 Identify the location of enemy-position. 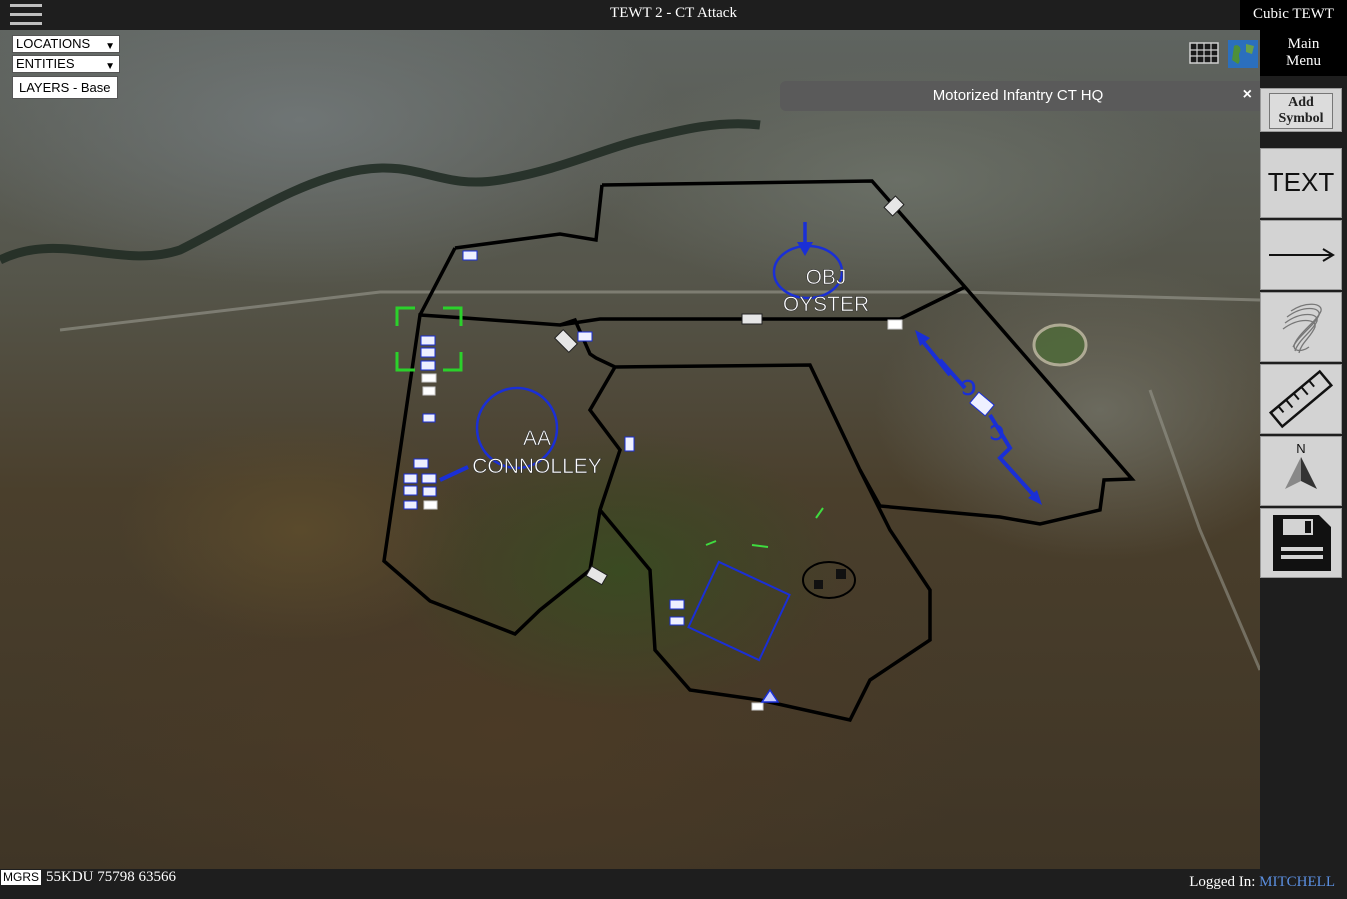
(829, 580).